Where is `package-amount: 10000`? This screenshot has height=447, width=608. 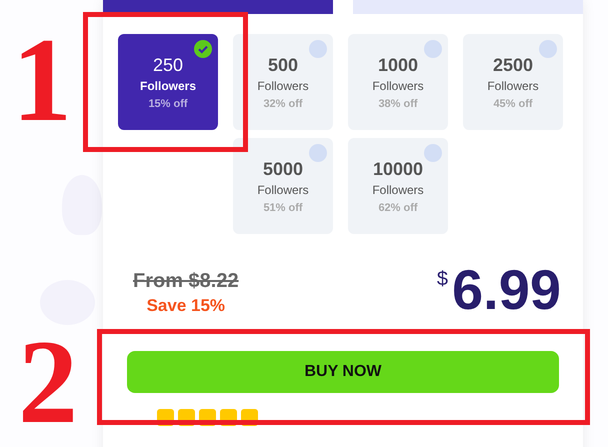 package-amount: 10000 is located at coordinates (398, 169).